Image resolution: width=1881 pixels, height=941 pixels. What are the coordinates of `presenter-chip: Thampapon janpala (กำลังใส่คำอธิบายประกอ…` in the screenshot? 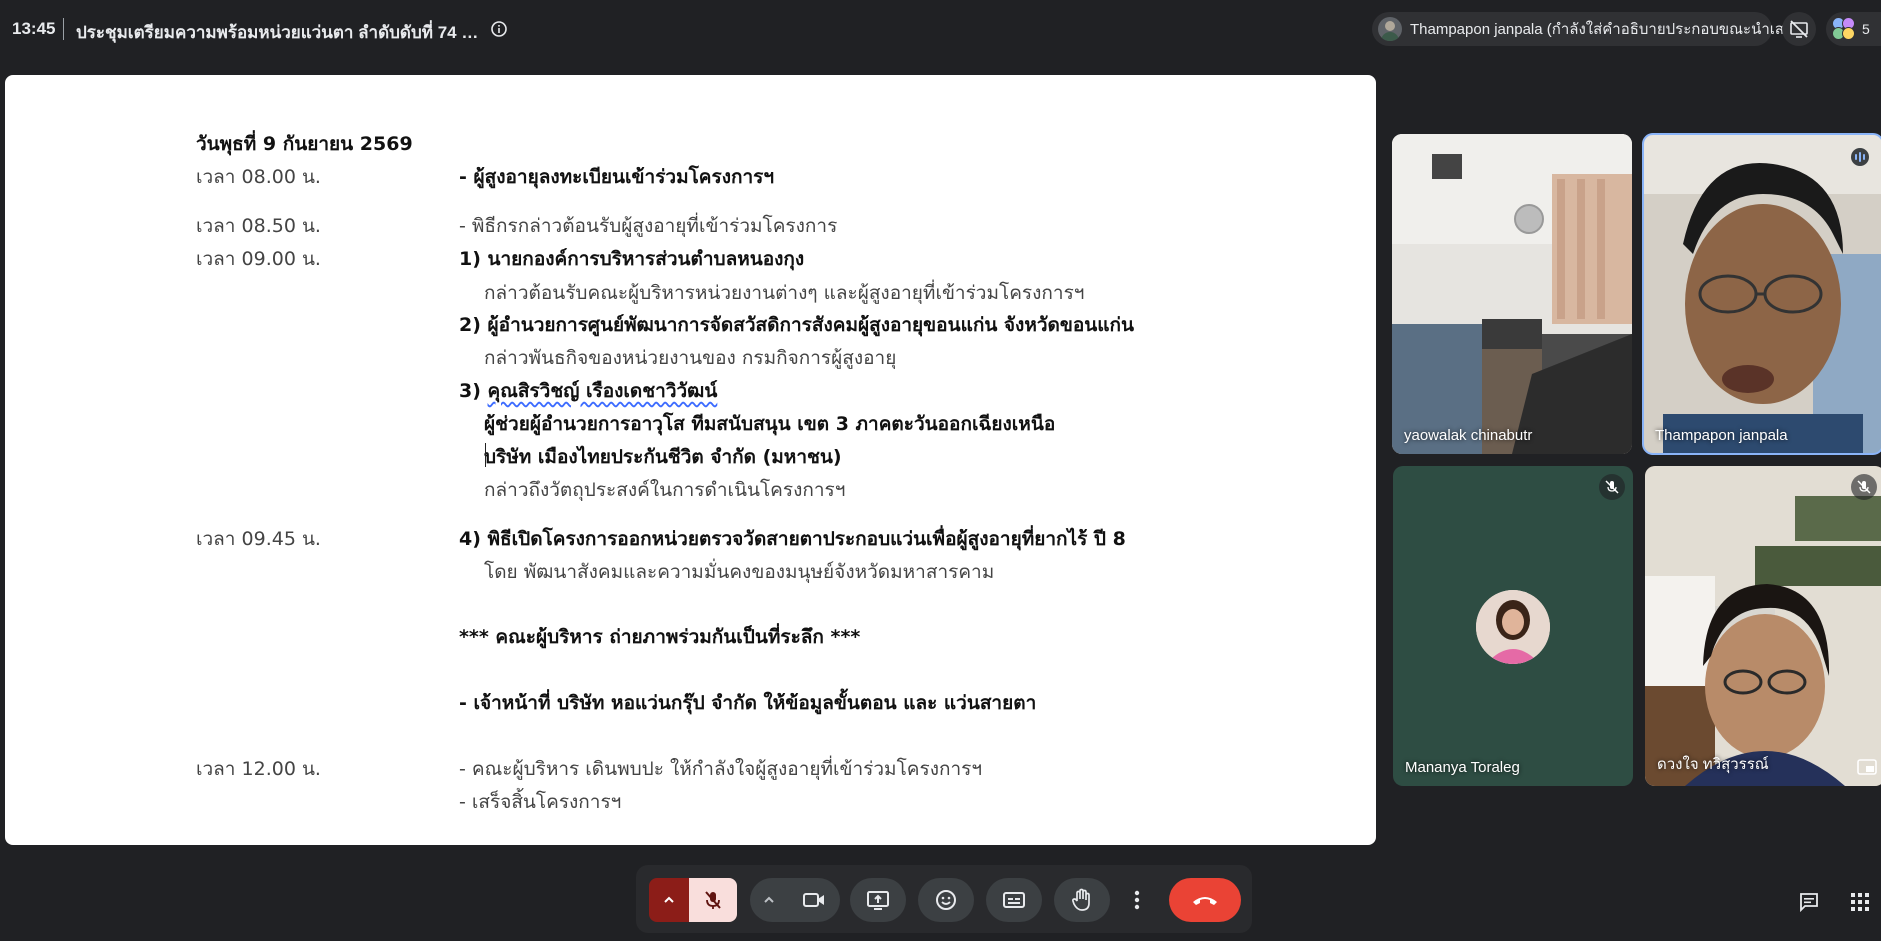 It's located at (1590, 29).